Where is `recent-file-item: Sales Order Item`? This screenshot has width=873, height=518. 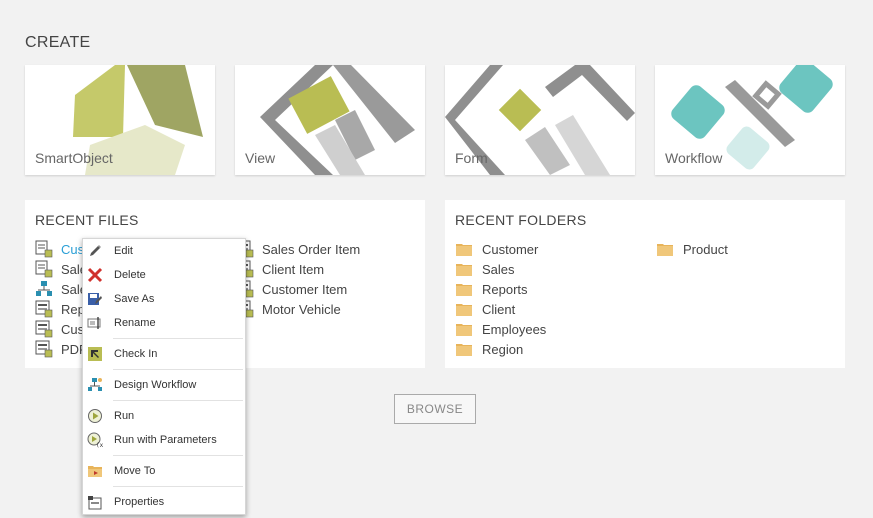
recent-file-item: Sales Order Item is located at coordinates (298, 249).